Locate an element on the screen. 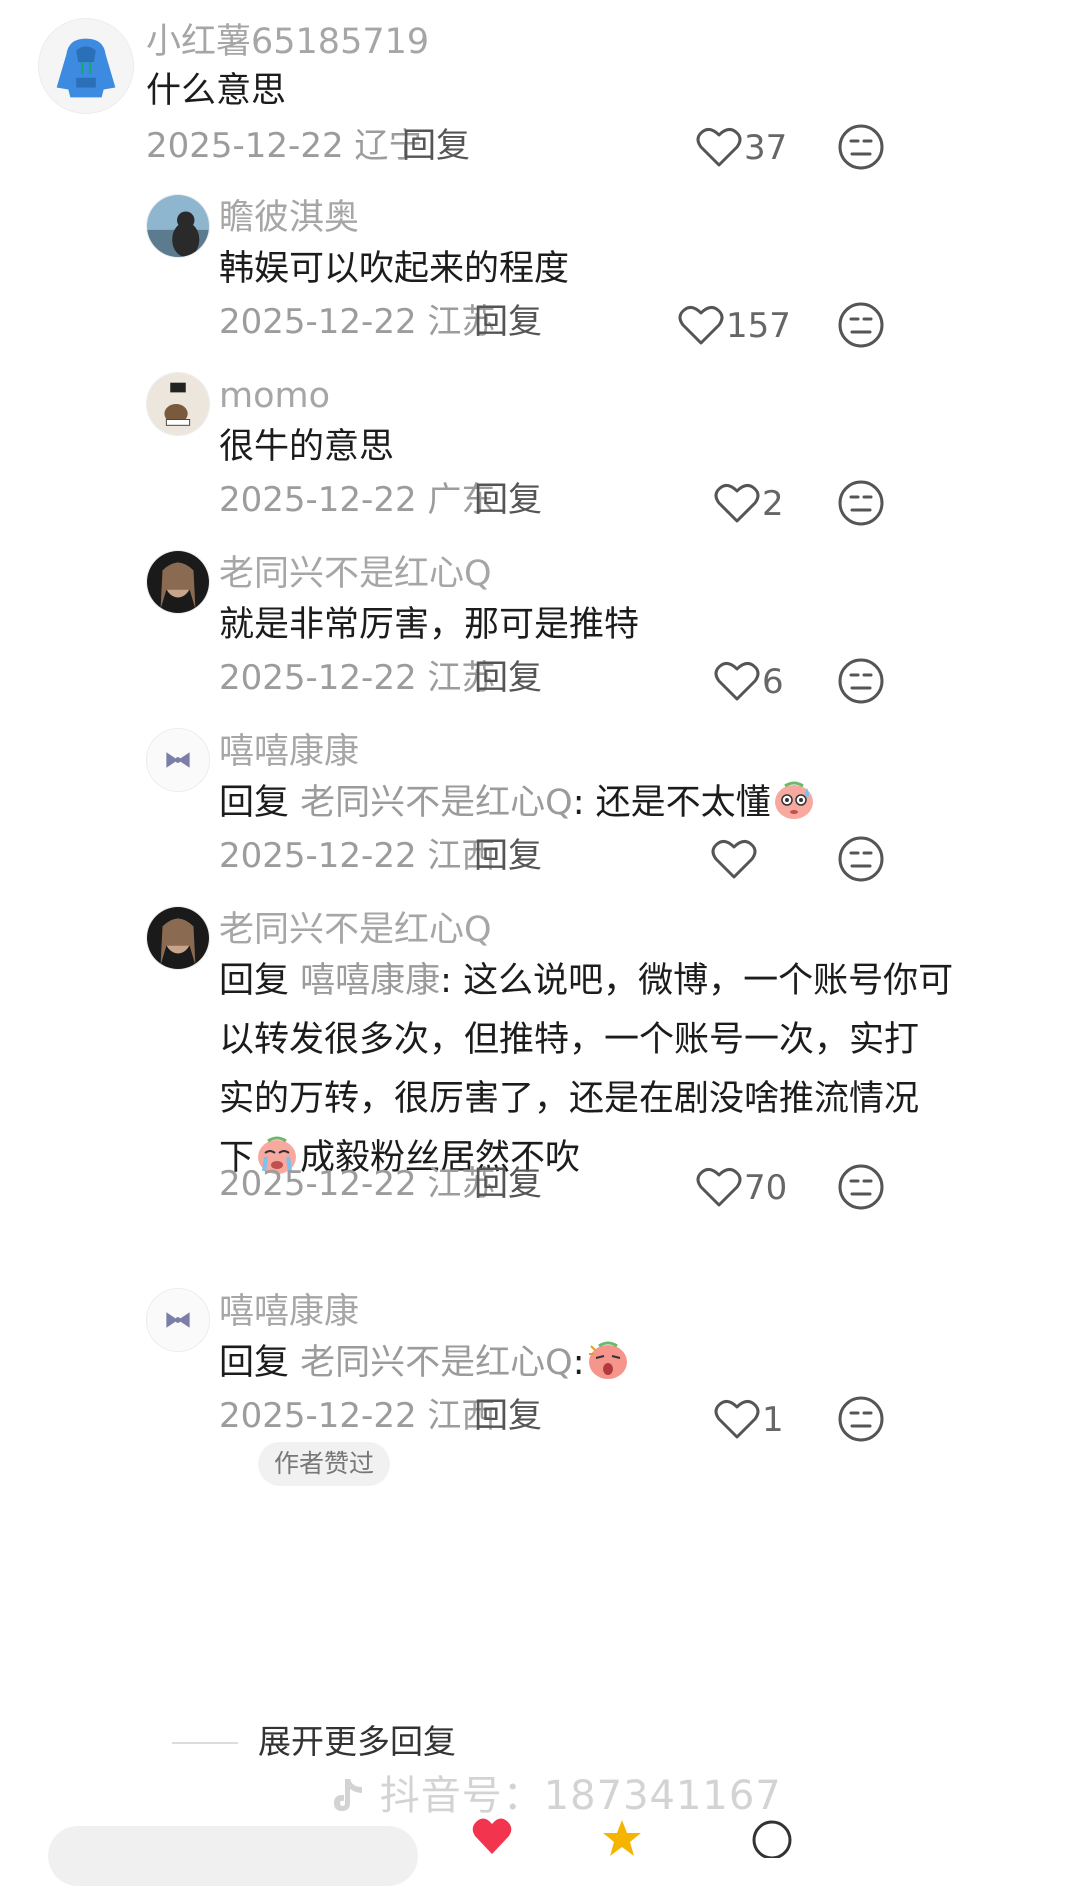  like-count: 2 is located at coordinates (773, 504).